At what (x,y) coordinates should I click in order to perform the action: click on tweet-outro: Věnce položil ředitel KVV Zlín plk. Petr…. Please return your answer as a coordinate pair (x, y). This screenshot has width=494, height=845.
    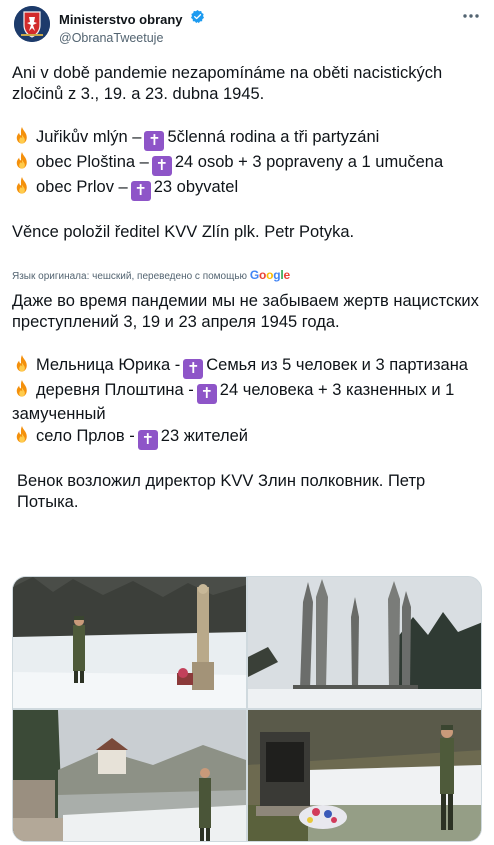
    Looking at the image, I should click on (183, 232).